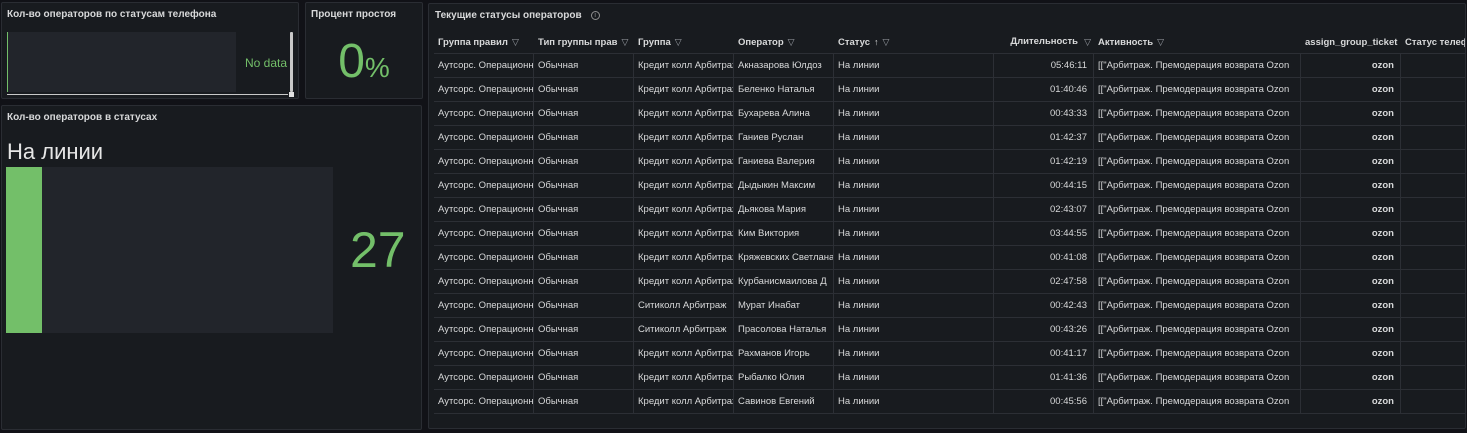 This screenshot has height=433, width=1467. I want to click on column-header-group-type: Тип группы прав ▽, so click(584, 42).